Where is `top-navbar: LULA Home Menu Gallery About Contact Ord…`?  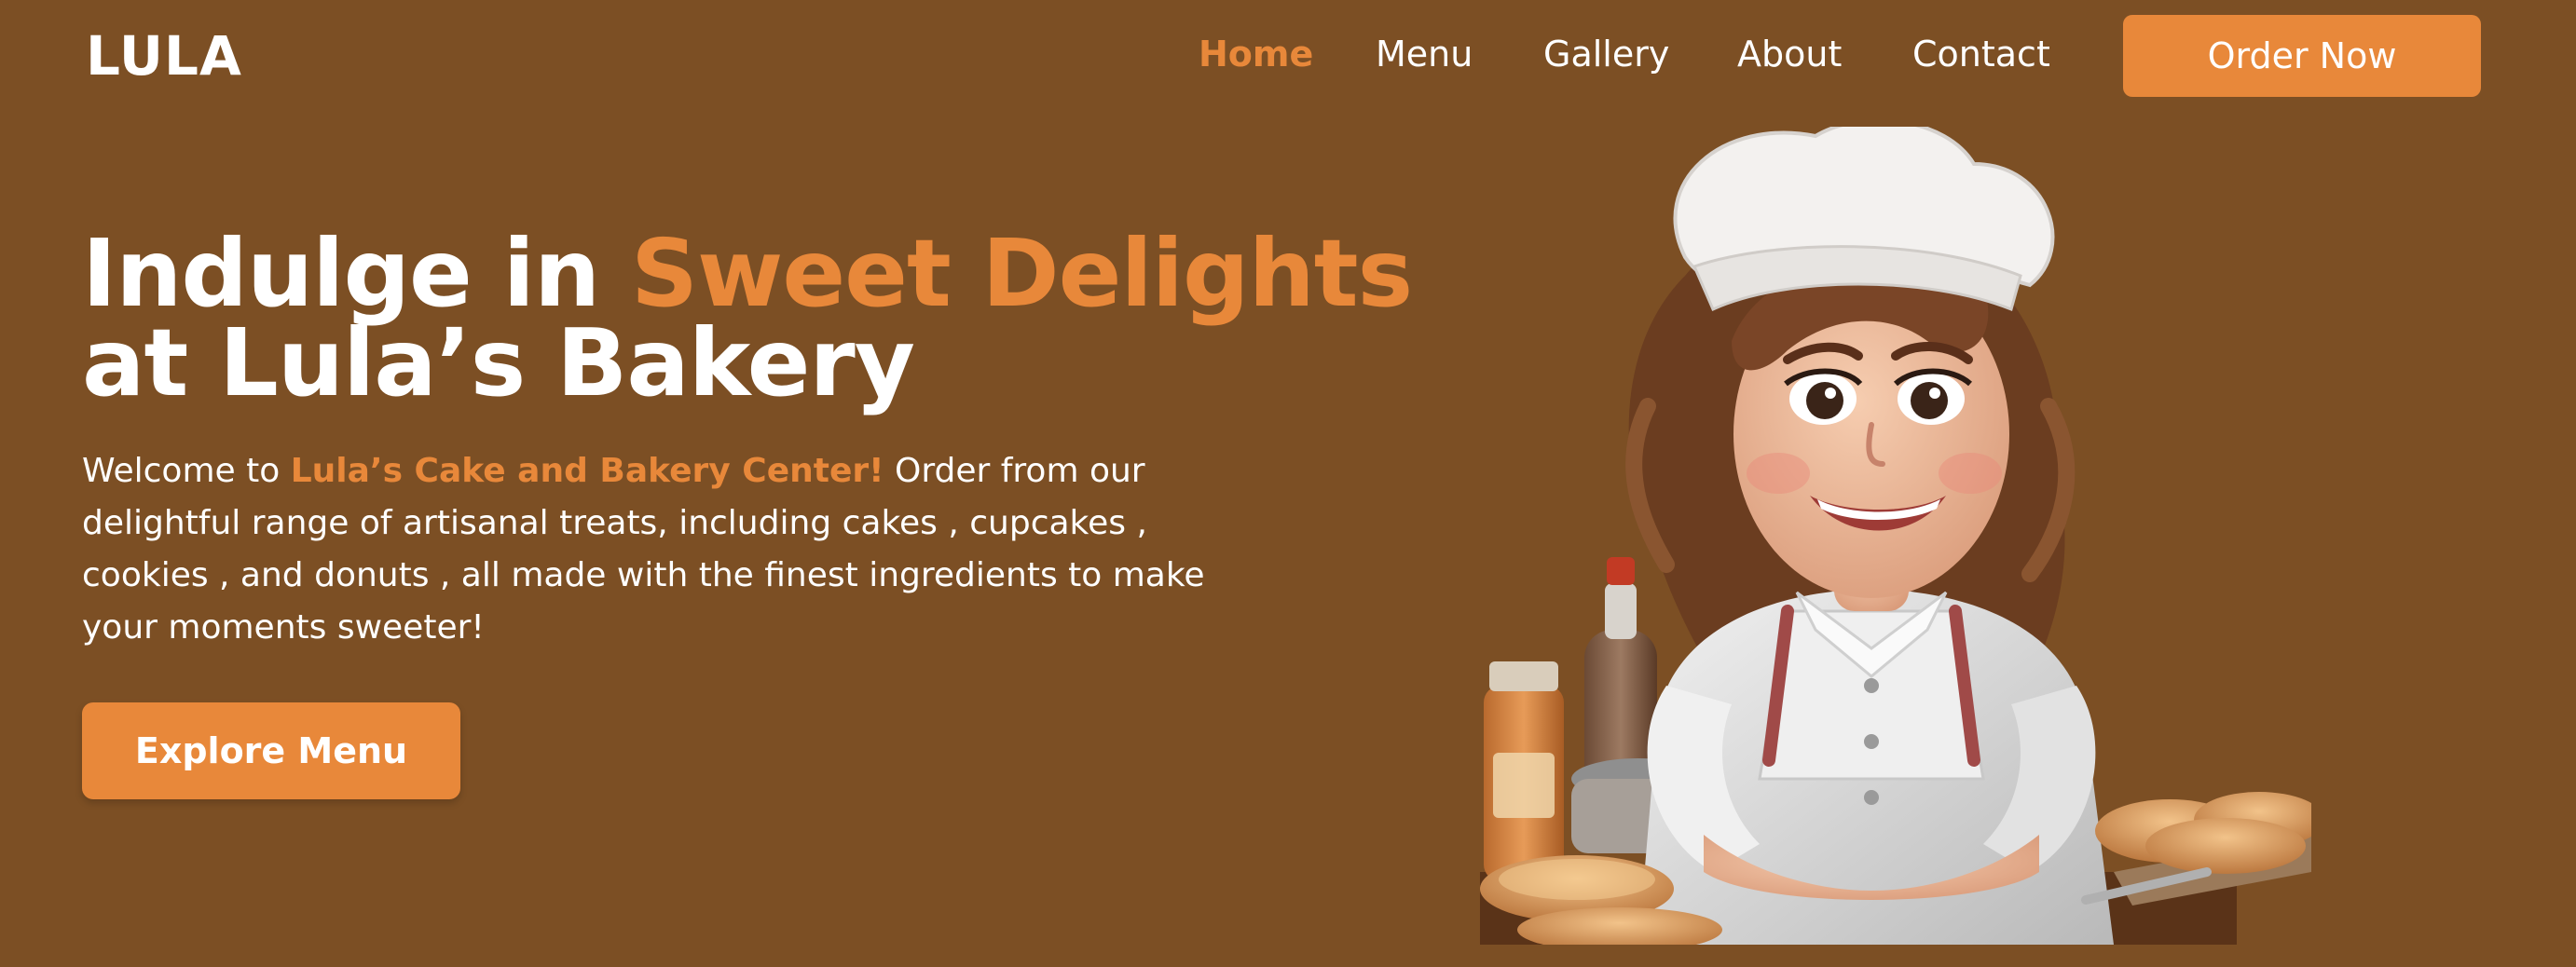
top-navbar: LULA Home Menu Gallery About Contact Ord… is located at coordinates (1288, 56).